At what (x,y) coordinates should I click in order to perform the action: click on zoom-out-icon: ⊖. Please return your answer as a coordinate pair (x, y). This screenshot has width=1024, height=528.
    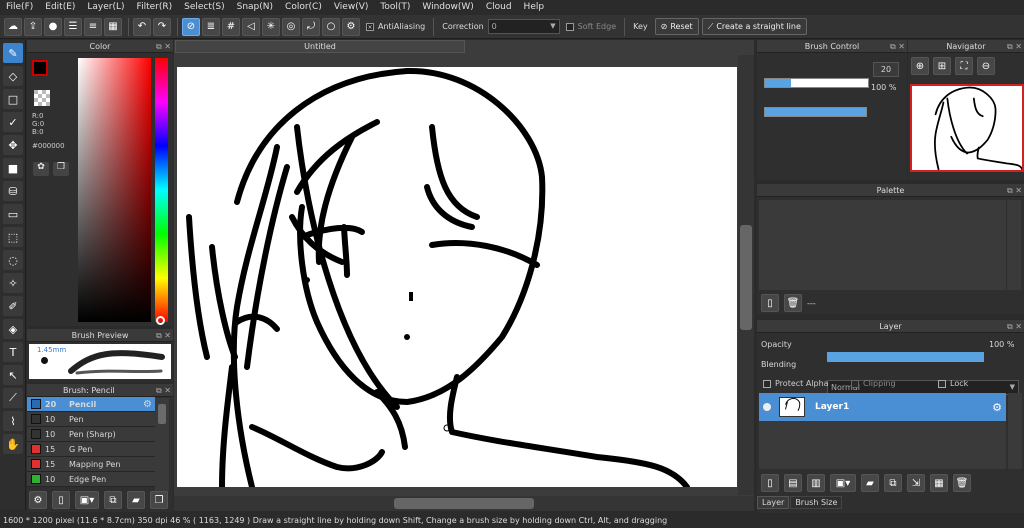
    Looking at the image, I should click on (986, 66).